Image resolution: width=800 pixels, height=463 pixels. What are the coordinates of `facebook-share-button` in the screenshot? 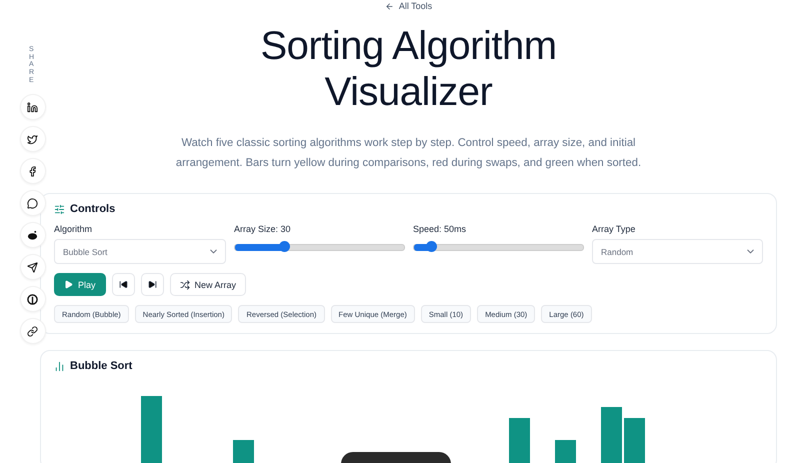 It's located at (33, 171).